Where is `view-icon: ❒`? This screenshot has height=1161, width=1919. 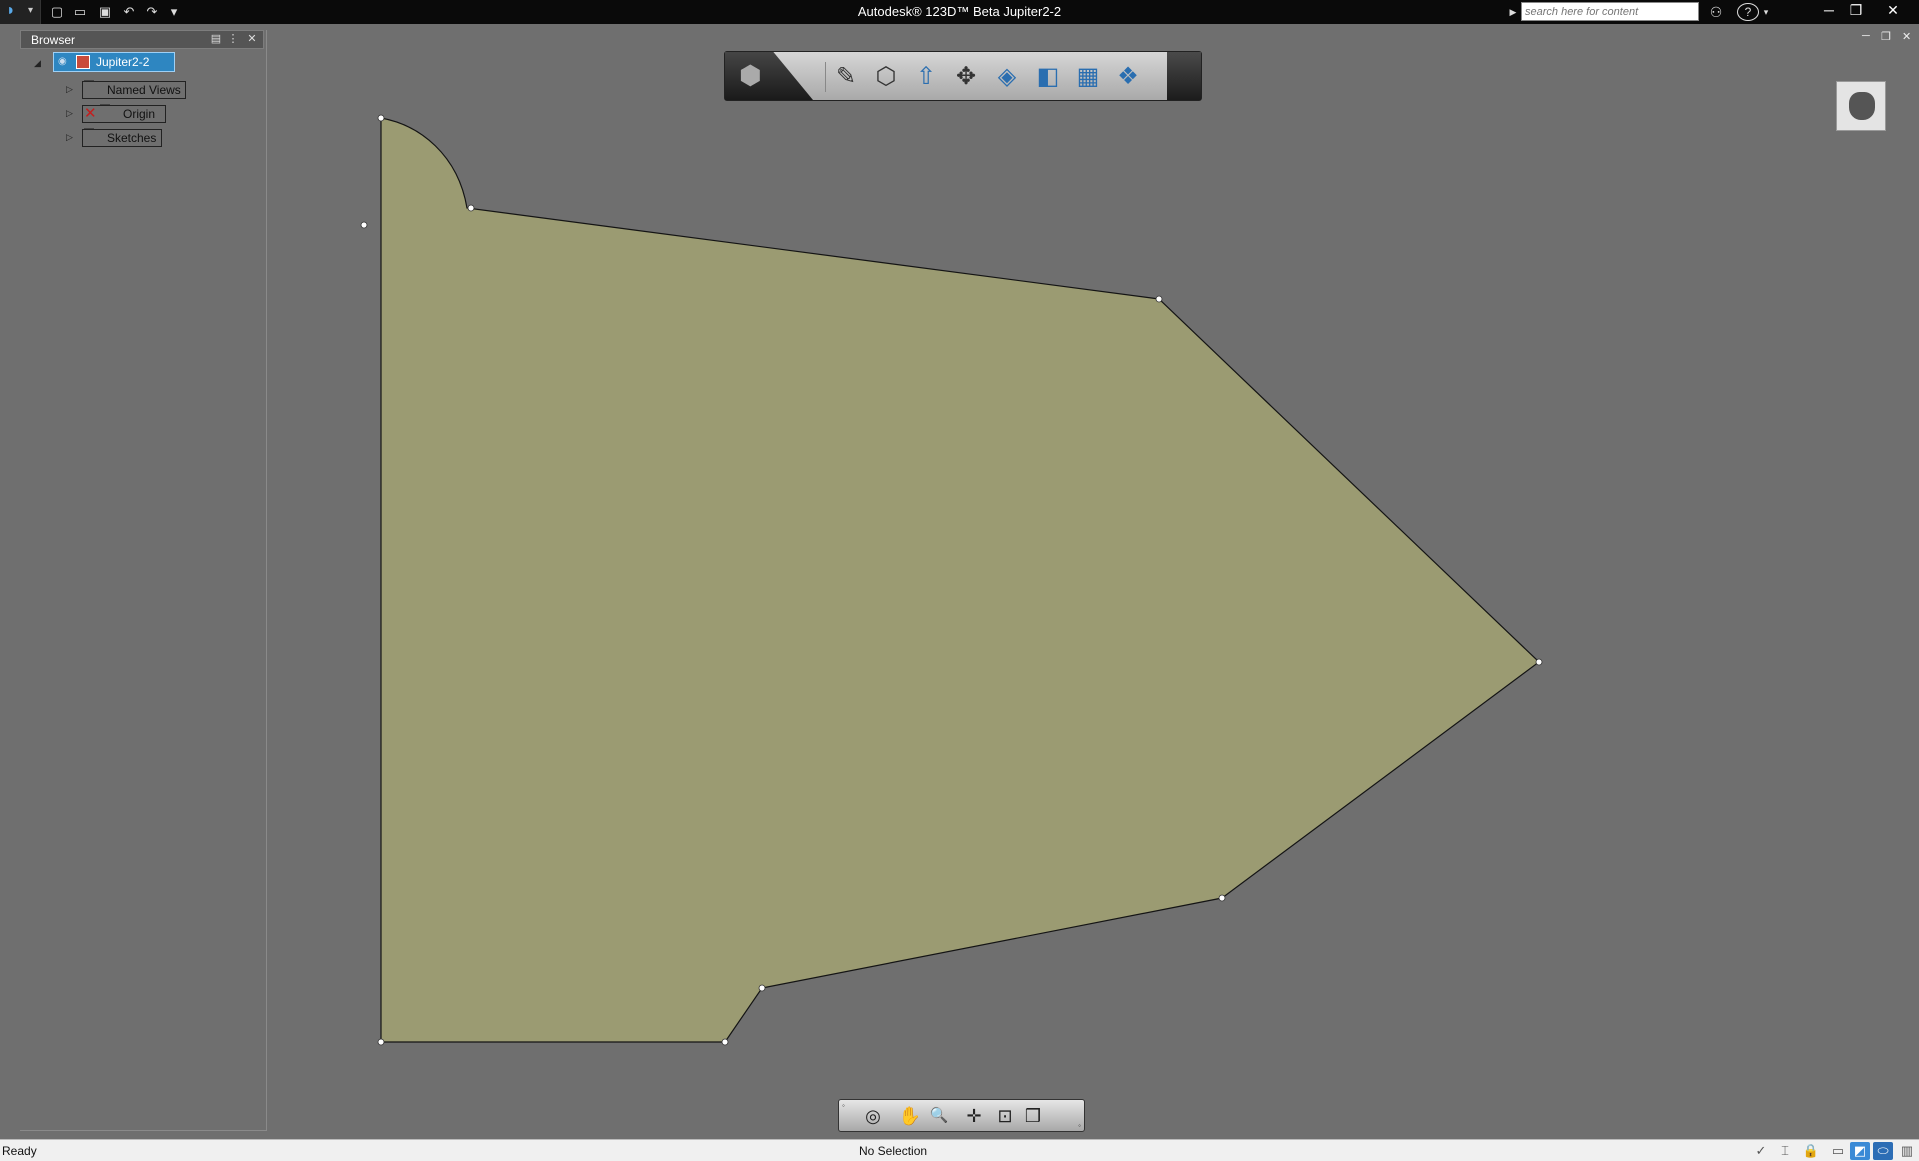 view-icon: ❒ is located at coordinates (1033, 1116).